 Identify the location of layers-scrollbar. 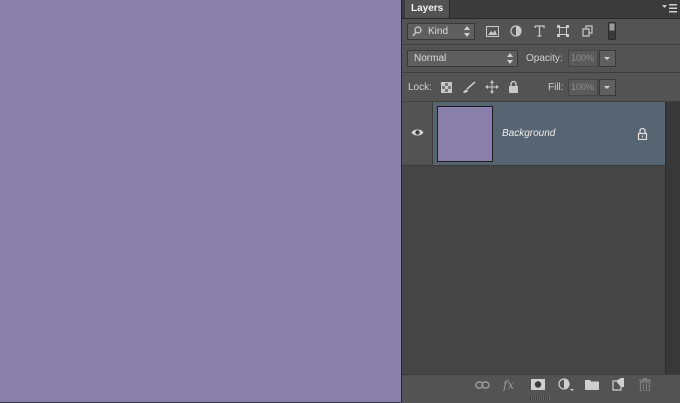
(672, 238).